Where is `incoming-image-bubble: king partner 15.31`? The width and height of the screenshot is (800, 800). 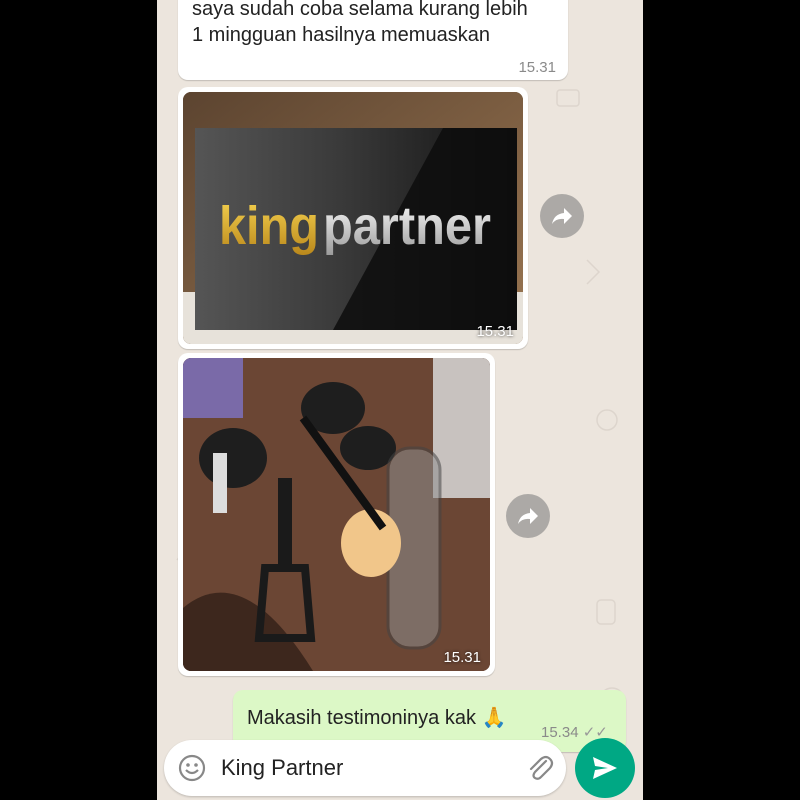 incoming-image-bubble: king partner 15.31 is located at coordinates (353, 218).